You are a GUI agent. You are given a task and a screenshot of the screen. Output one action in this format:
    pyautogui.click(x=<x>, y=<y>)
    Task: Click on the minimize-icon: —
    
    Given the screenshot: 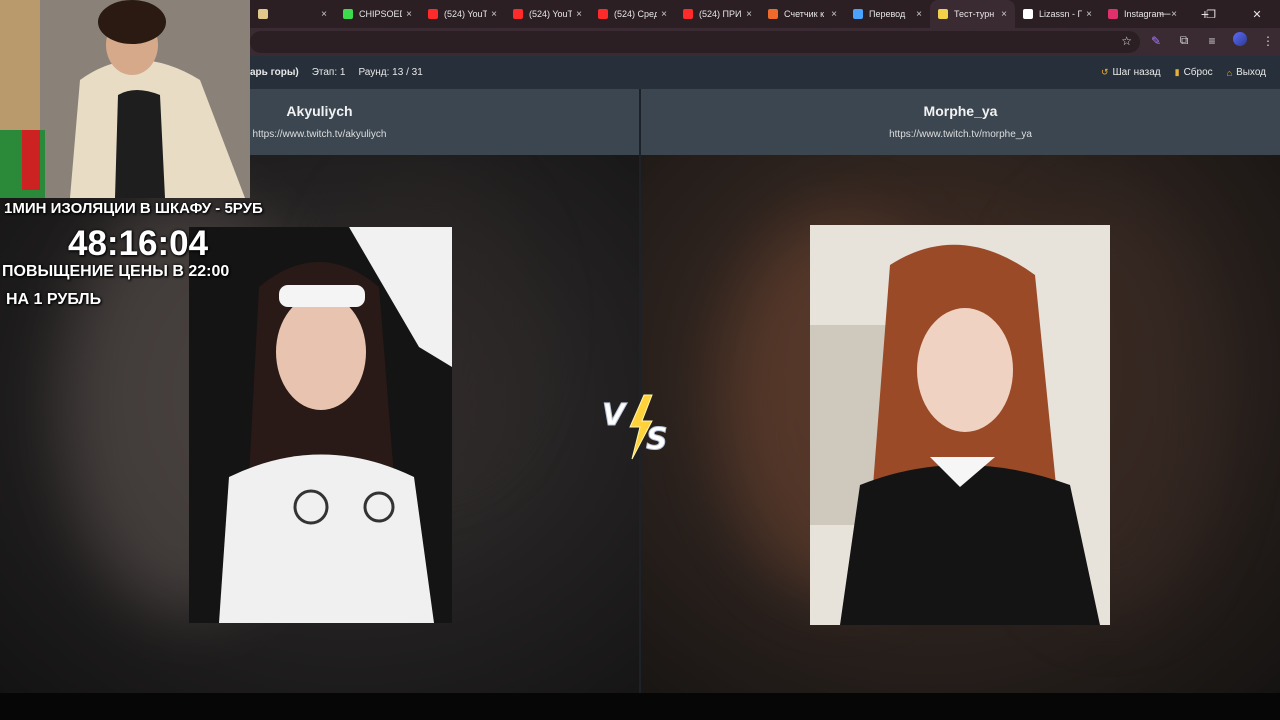 What is the action you would take?
    pyautogui.click(x=1165, y=14)
    